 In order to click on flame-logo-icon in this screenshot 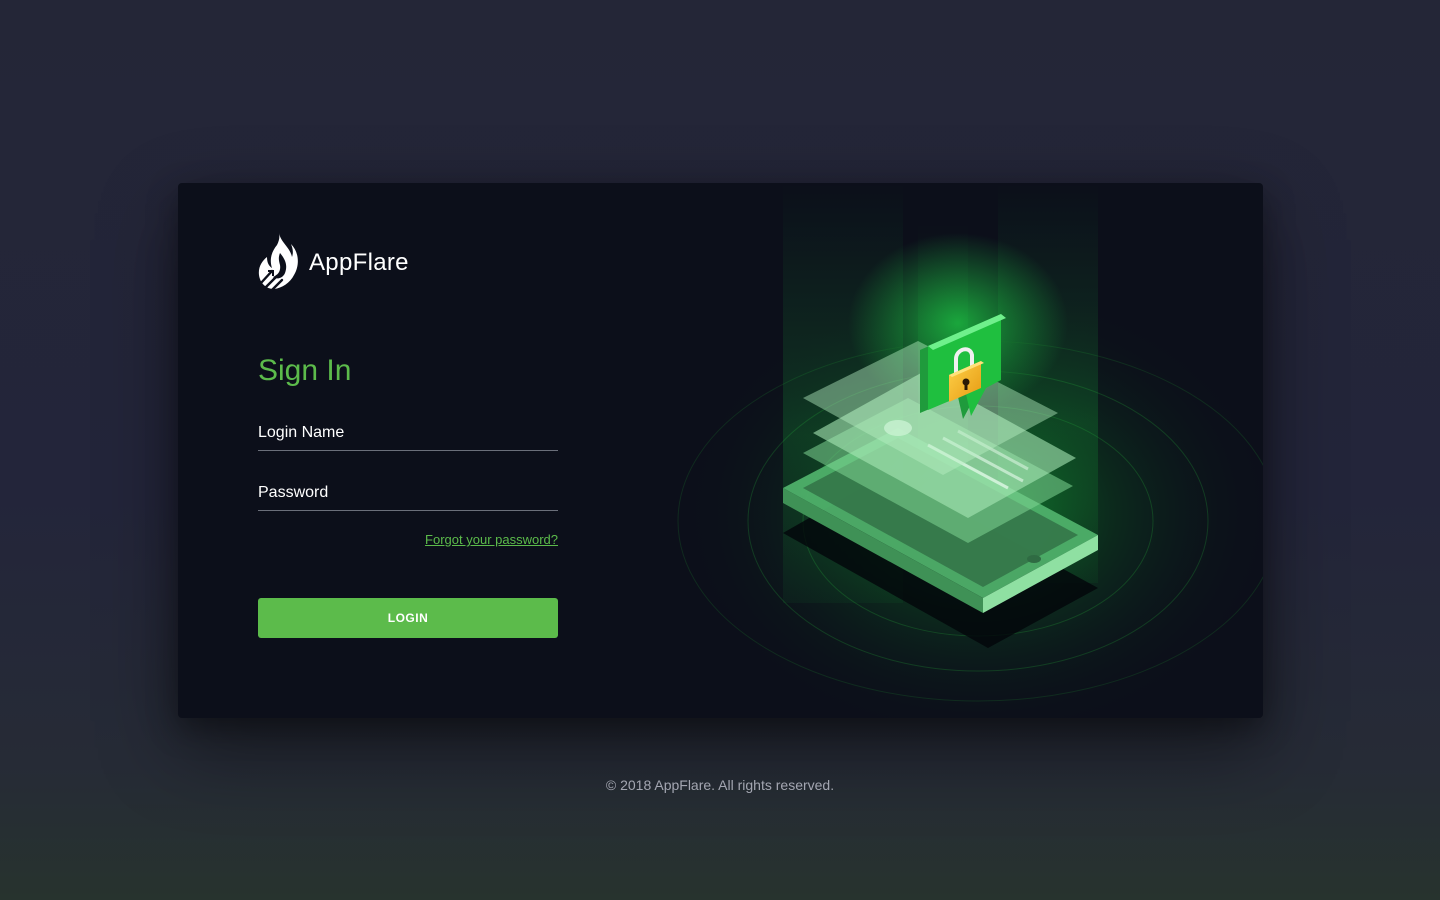, I will do `click(278, 263)`.